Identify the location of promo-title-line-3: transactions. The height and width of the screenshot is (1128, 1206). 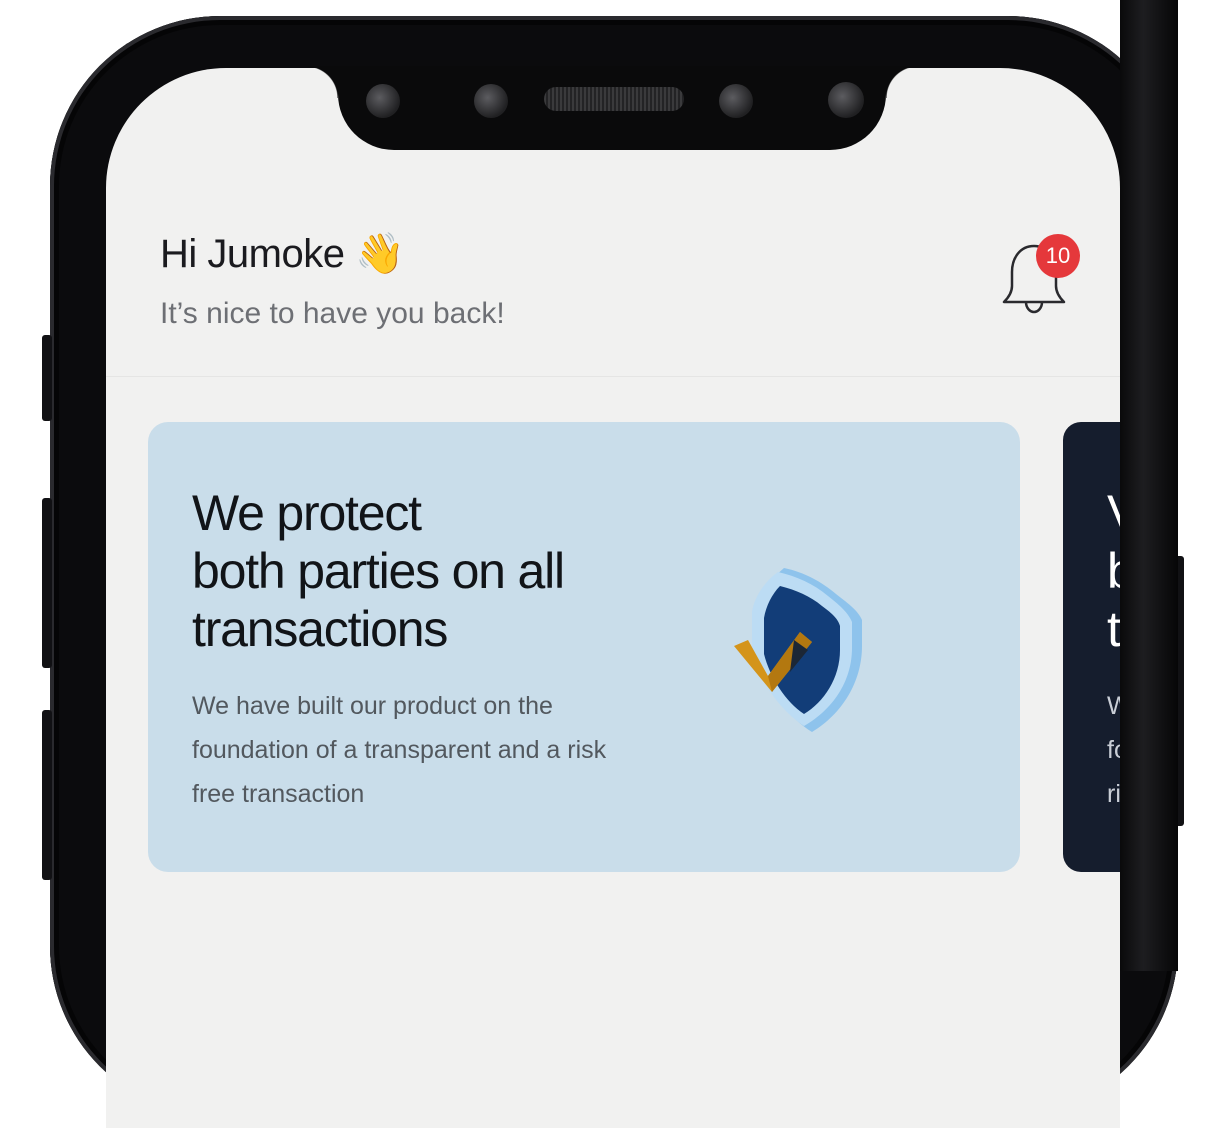
(320, 629).